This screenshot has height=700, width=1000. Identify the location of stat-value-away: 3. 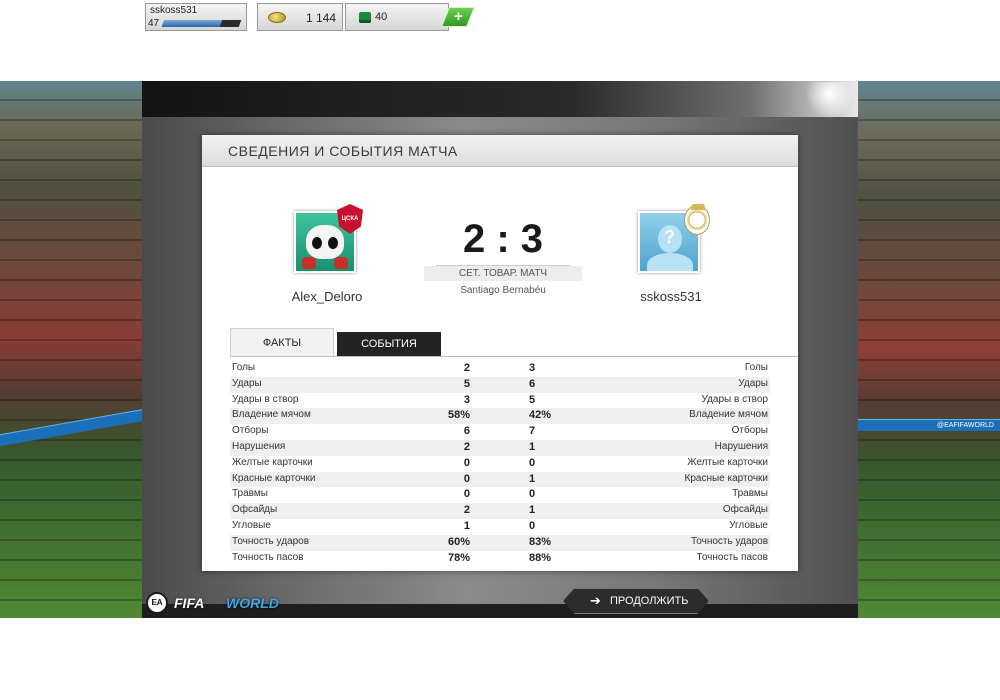
(532, 368).